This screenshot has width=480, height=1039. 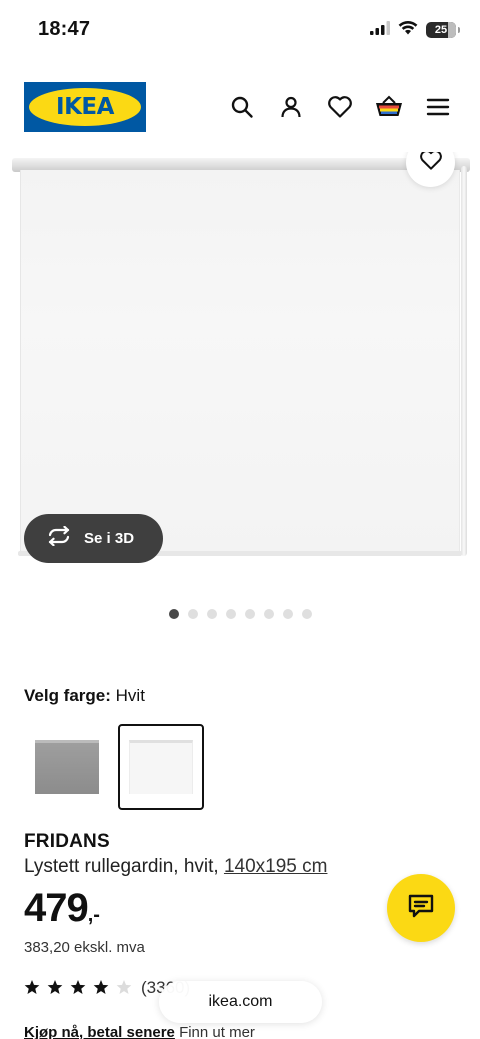 I want to click on wifi-icon, so click(x=408, y=30).